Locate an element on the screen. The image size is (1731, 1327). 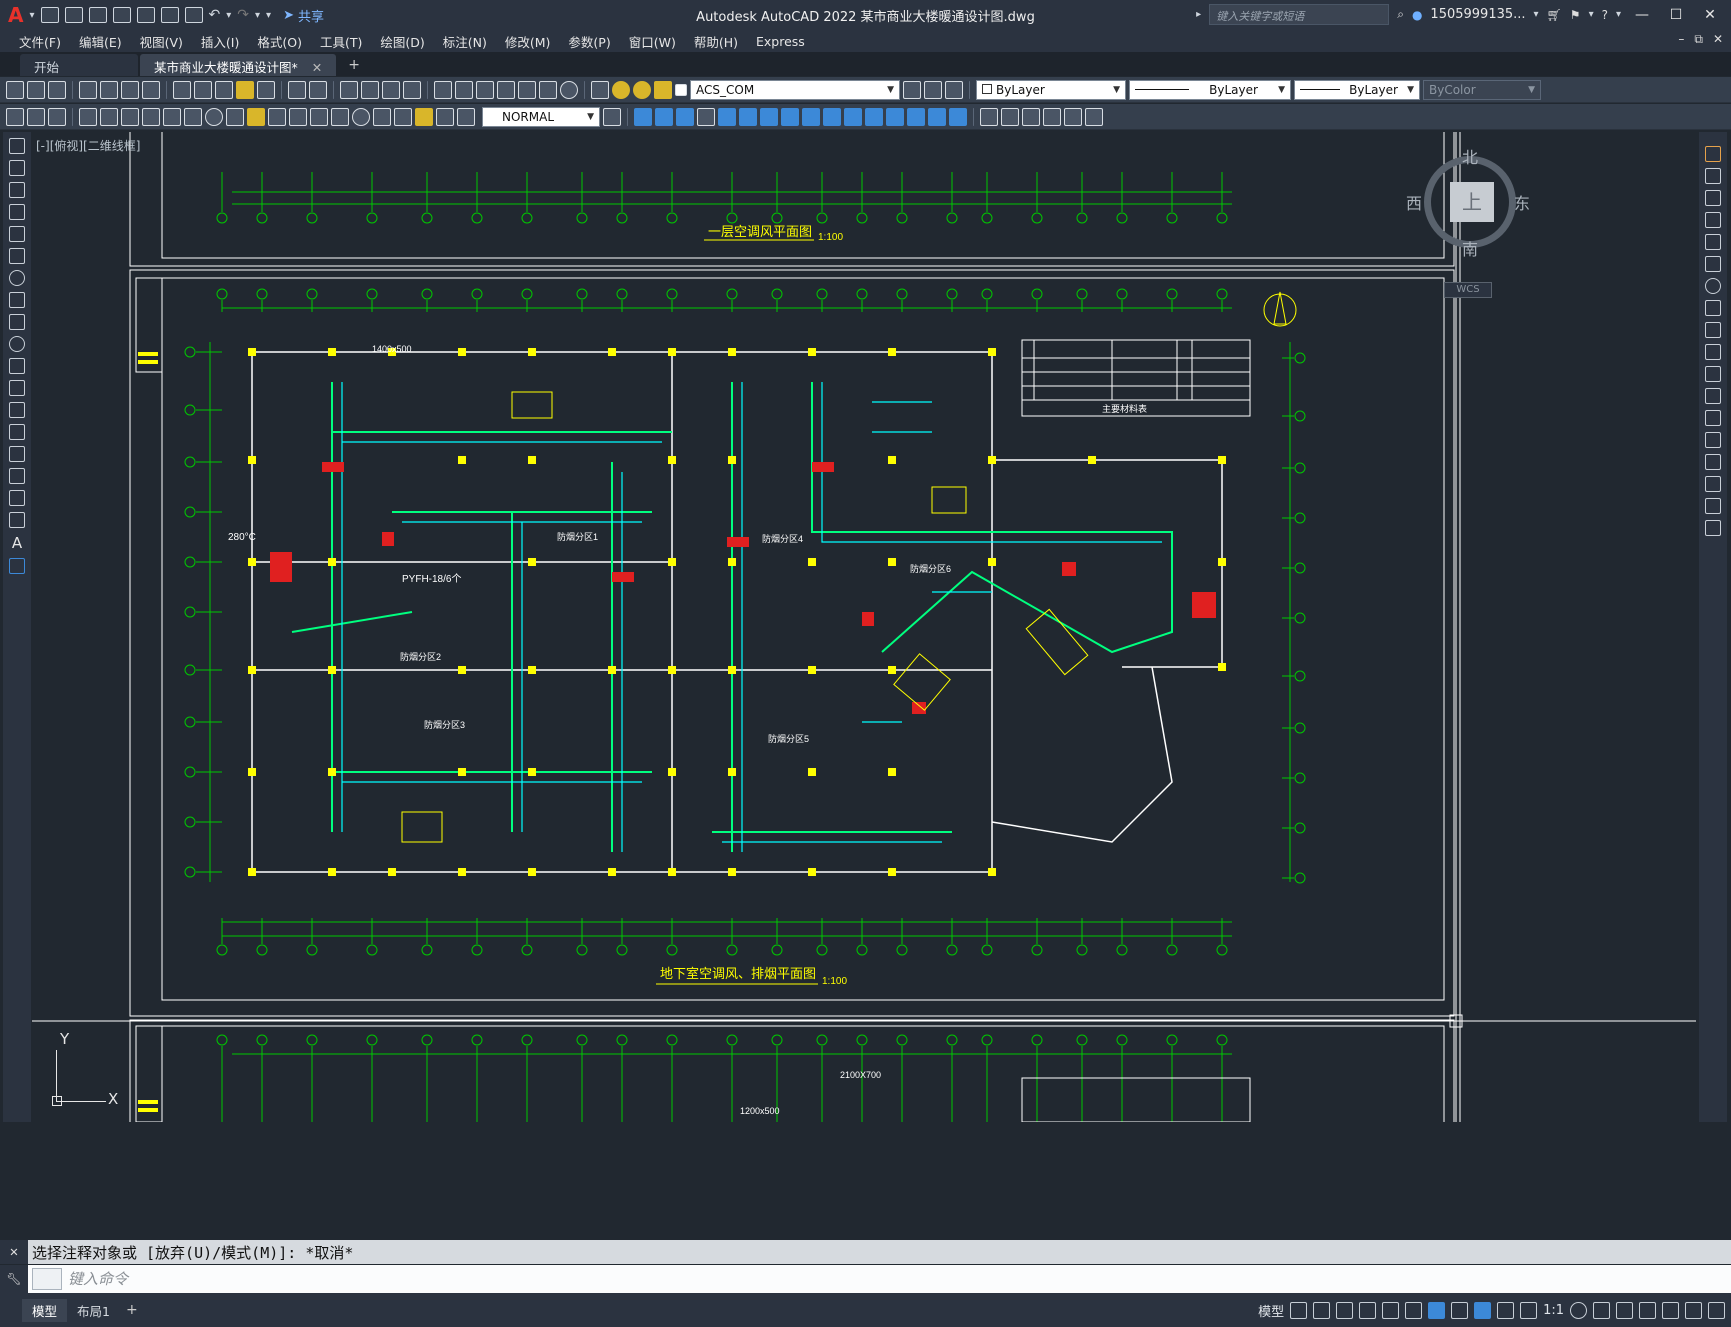
add-layout-icon: + is located at coordinates (132, 1310).